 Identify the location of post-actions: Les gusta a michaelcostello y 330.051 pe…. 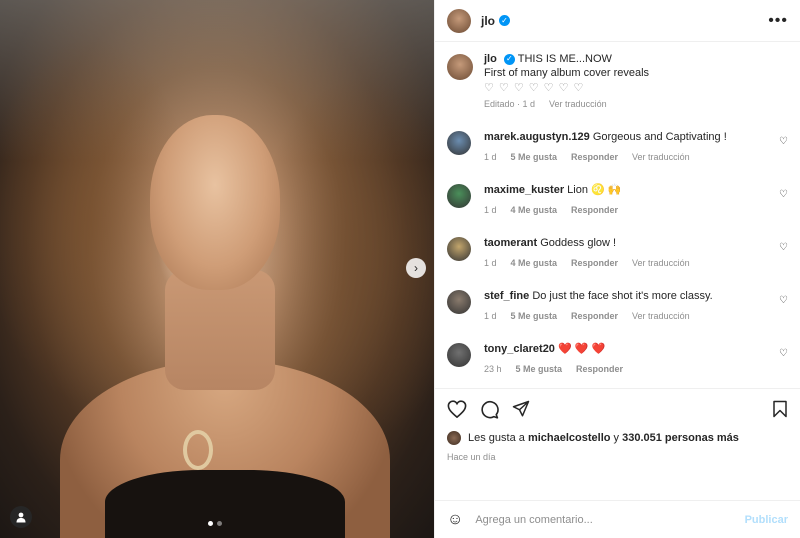
(617, 444).